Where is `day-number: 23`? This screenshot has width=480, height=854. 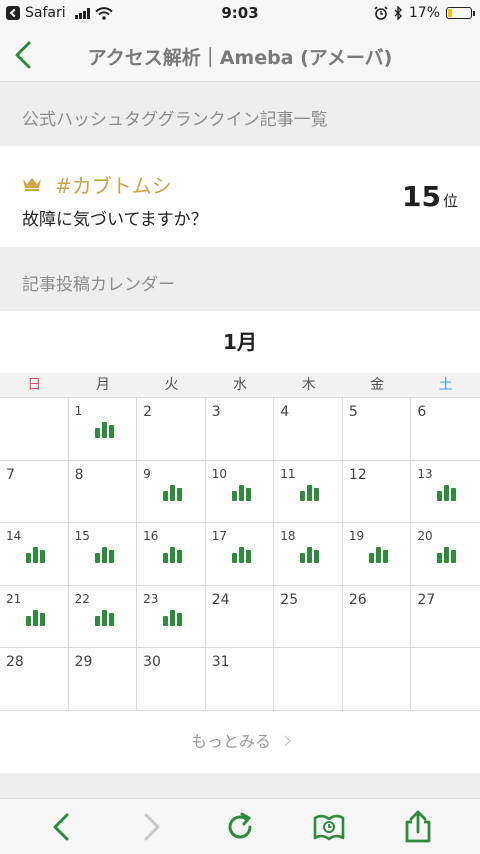 day-number: 23 is located at coordinates (151, 598).